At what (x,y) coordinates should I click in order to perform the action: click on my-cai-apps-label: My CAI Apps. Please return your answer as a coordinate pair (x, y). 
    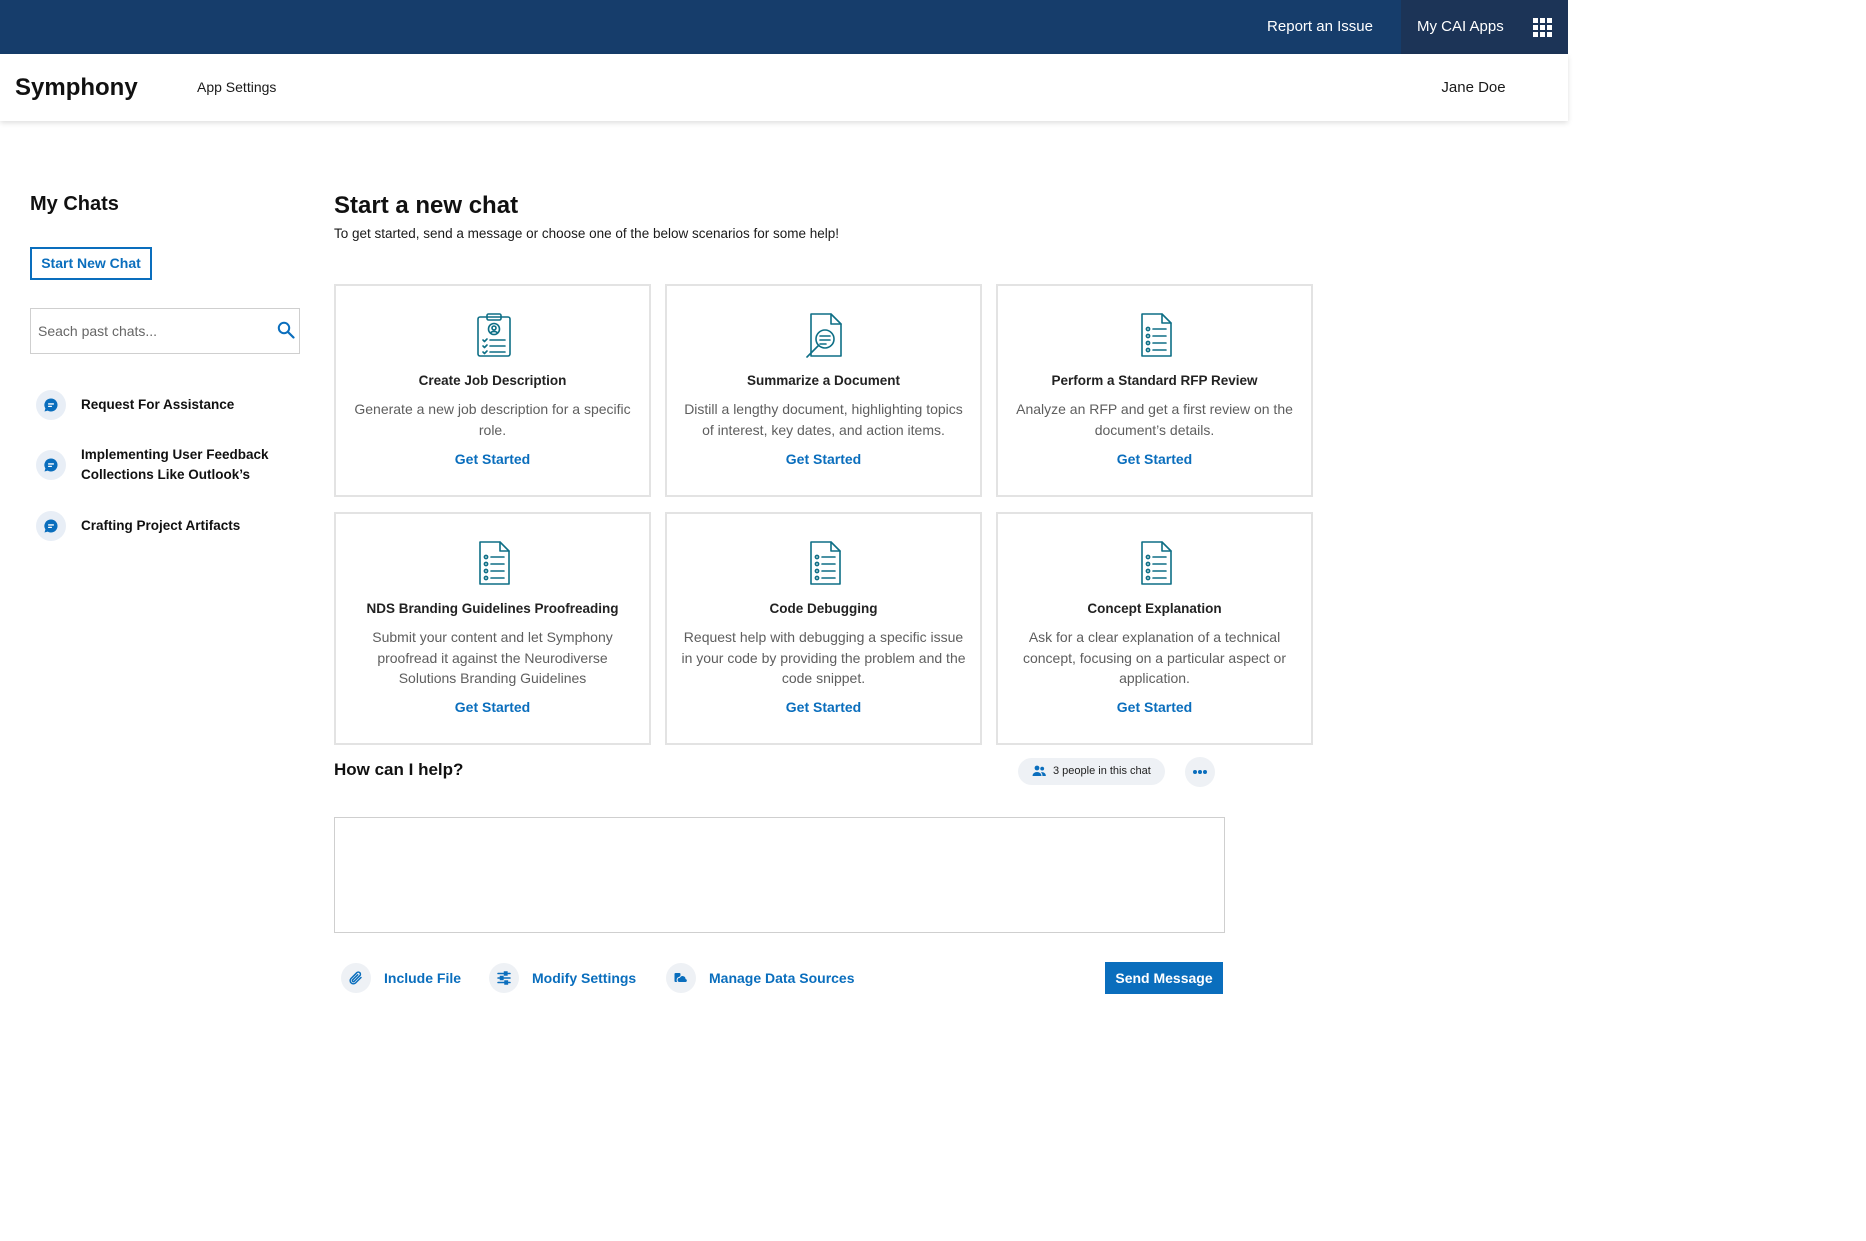
    Looking at the image, I should click on (1460, 26).